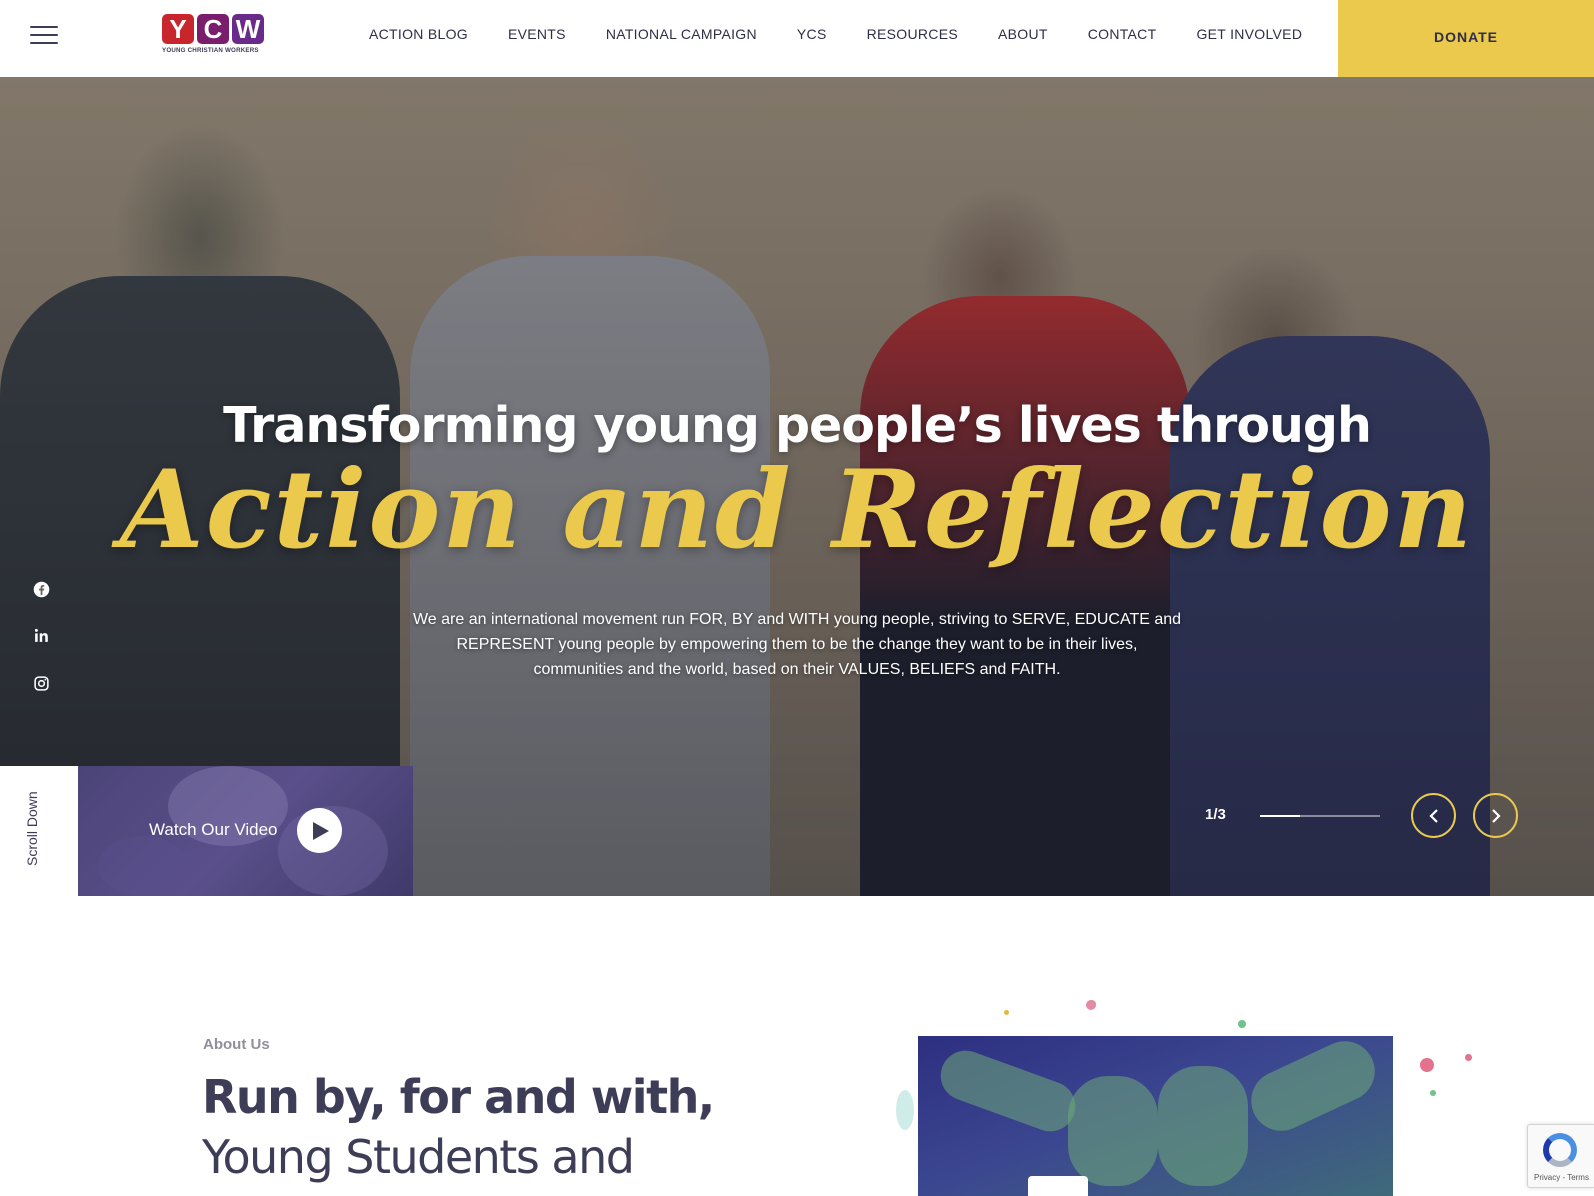 The width and height of the screenshot is (1594, 1196). I want to click on chevron-right-icon, so click(1496, 815).